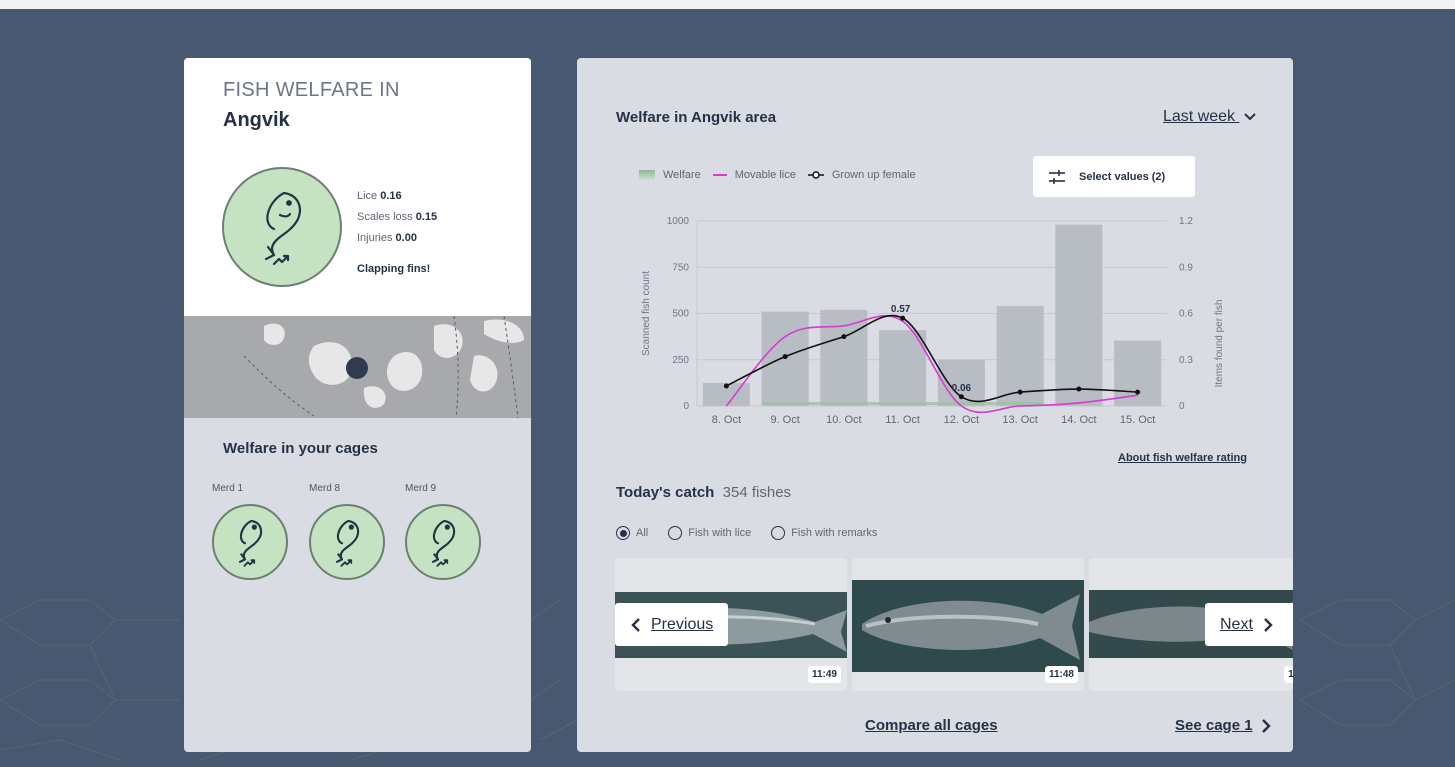 This screenshot has width=1455, height=767. I want to click on x-tick-label: 14. Oct, so click(1078, 420).